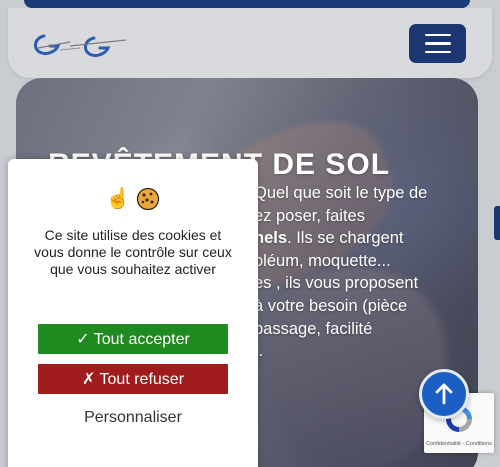 Image resolution: width=500 pixels, height=467 pixels. I want to click on hand-pointing-up-icon: ☝, so click(118, 199).